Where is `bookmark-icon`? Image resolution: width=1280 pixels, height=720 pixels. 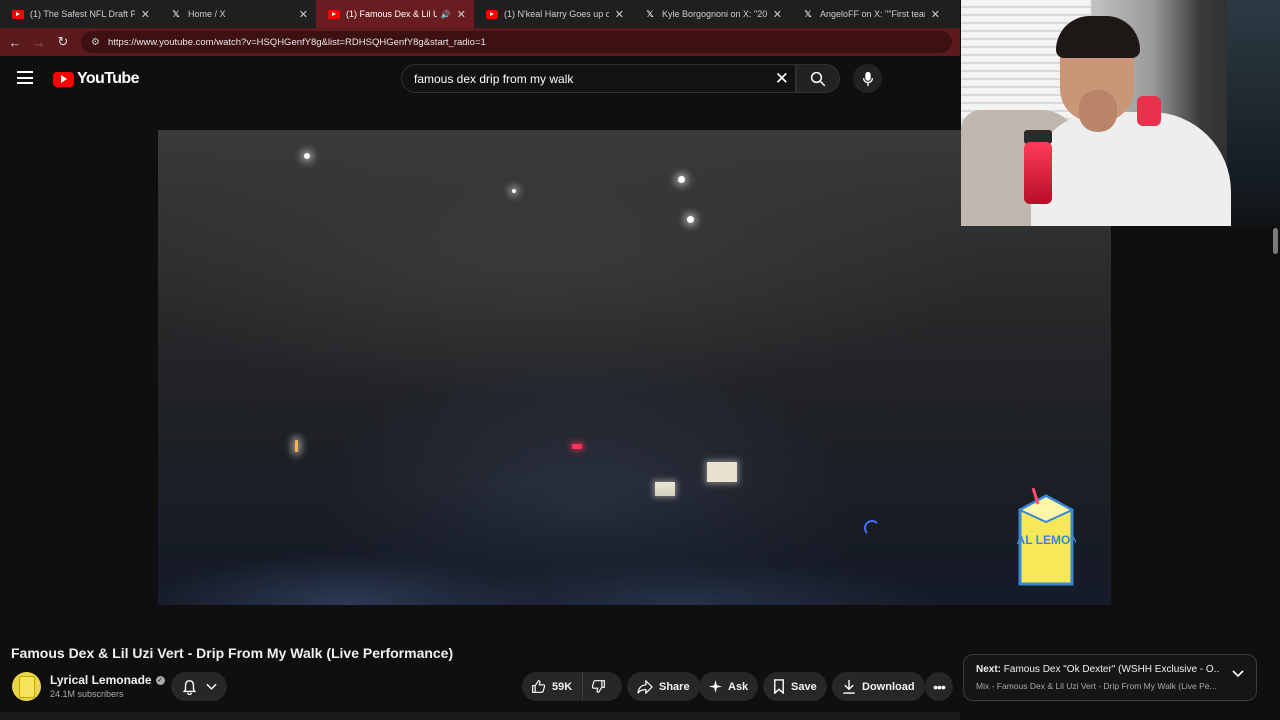
bookmark-icon is located at coordinates (779, 686).